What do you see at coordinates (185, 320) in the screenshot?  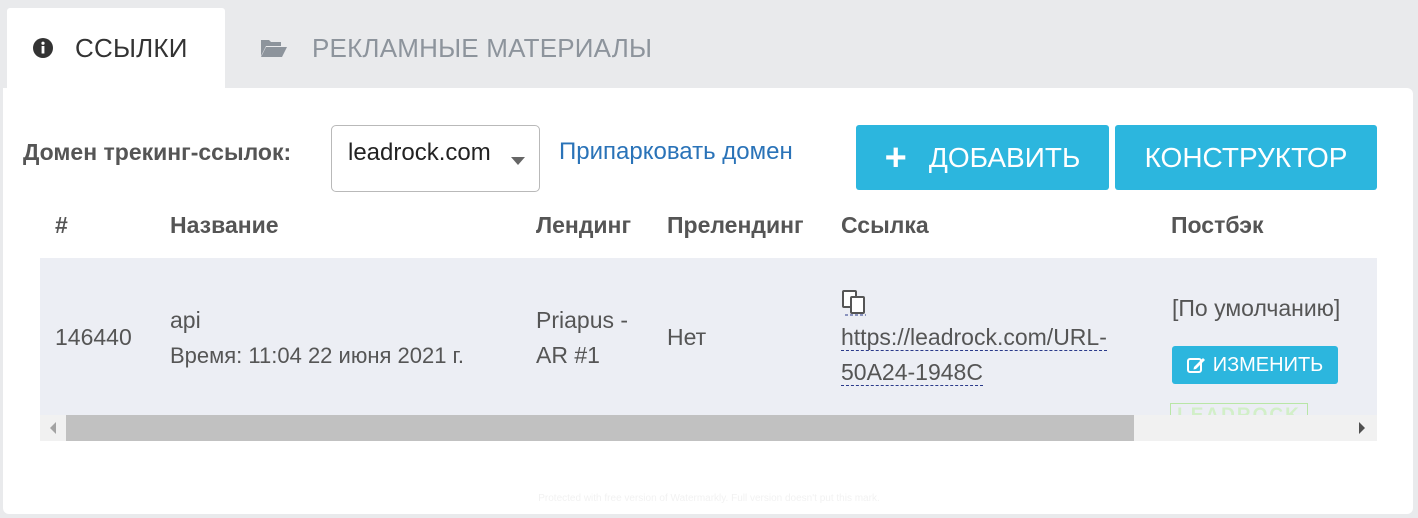 I see `row-name: api` at bounding box center [185, 320].